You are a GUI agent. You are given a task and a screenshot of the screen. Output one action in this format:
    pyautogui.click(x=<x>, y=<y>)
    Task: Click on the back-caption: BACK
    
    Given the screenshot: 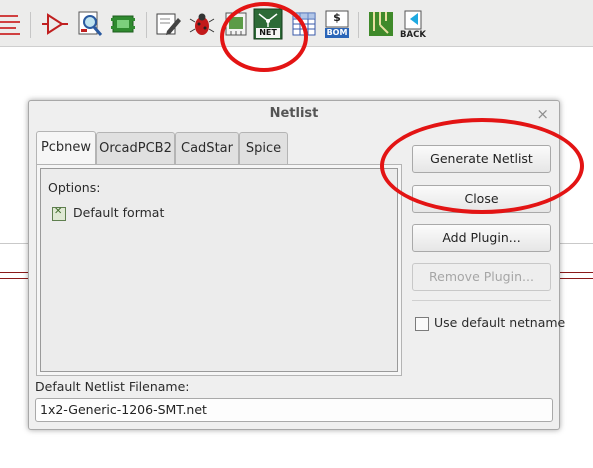 What is the action you would take?
    pyautogui.click(x=413, y=35)
    